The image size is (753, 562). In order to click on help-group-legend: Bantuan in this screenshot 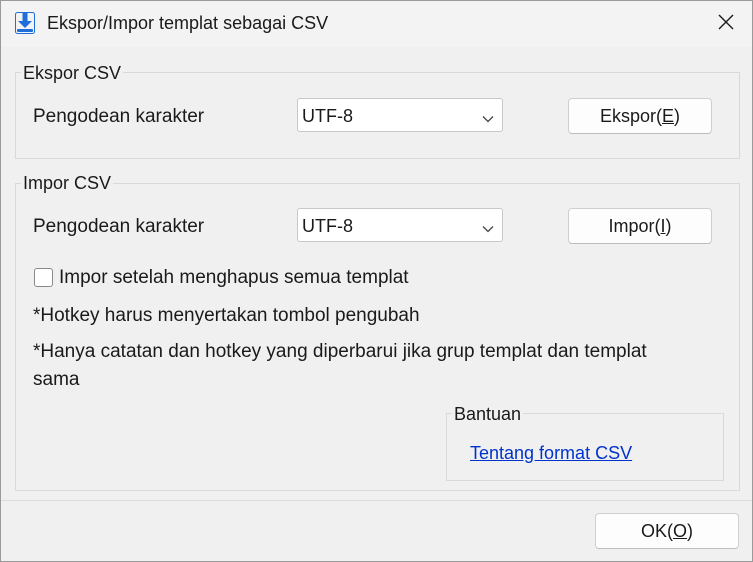, I will do `click(488, 414)`.